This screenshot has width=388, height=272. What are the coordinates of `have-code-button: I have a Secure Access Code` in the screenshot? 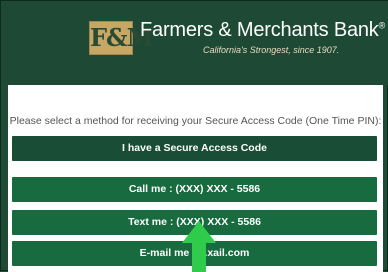 It's located at (194, 148).